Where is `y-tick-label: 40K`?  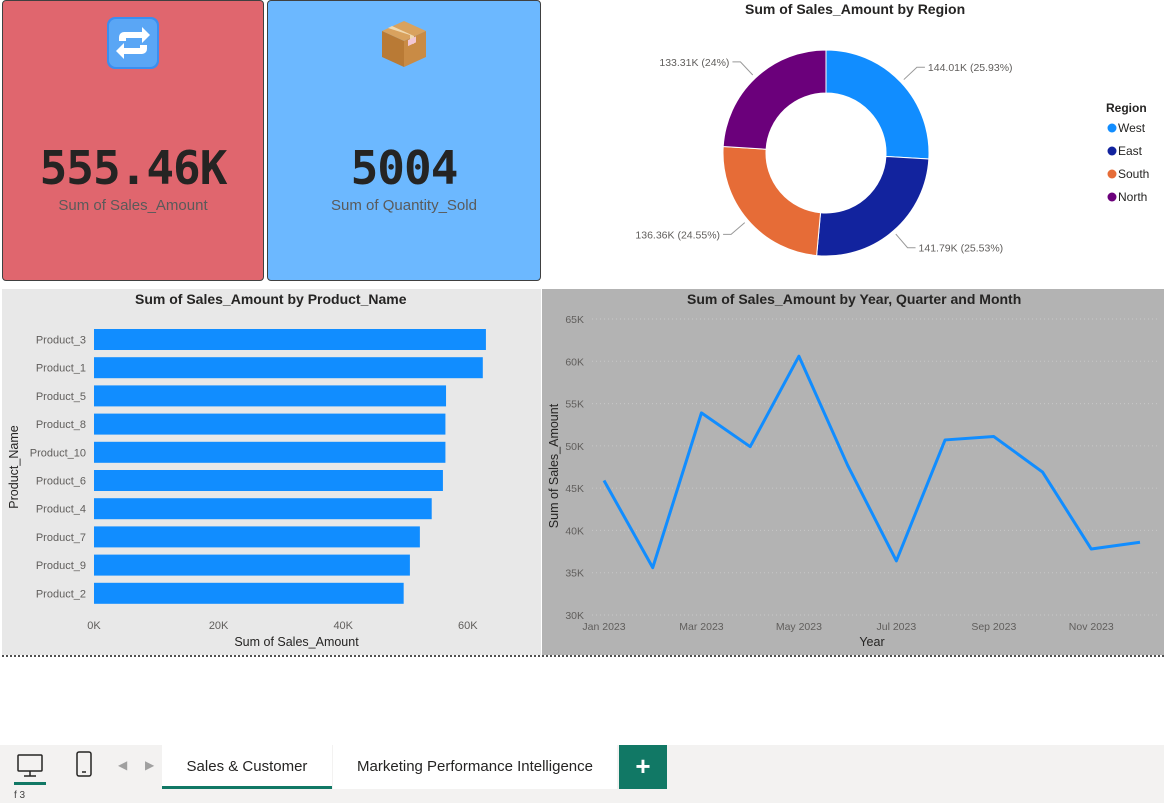 y-tick-label: 40K is located at coordinates (574, 531).